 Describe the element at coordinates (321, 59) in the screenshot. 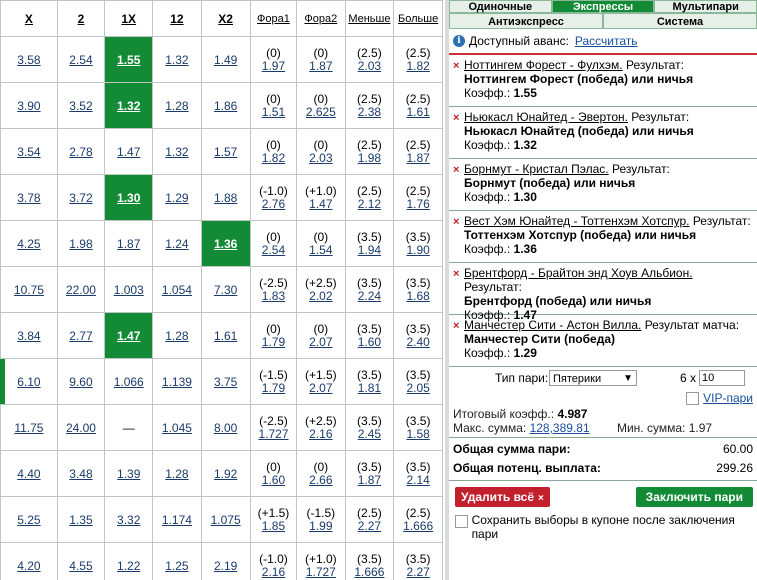

I see `odds-cell-handicap2: (0) 1.87` at that location.